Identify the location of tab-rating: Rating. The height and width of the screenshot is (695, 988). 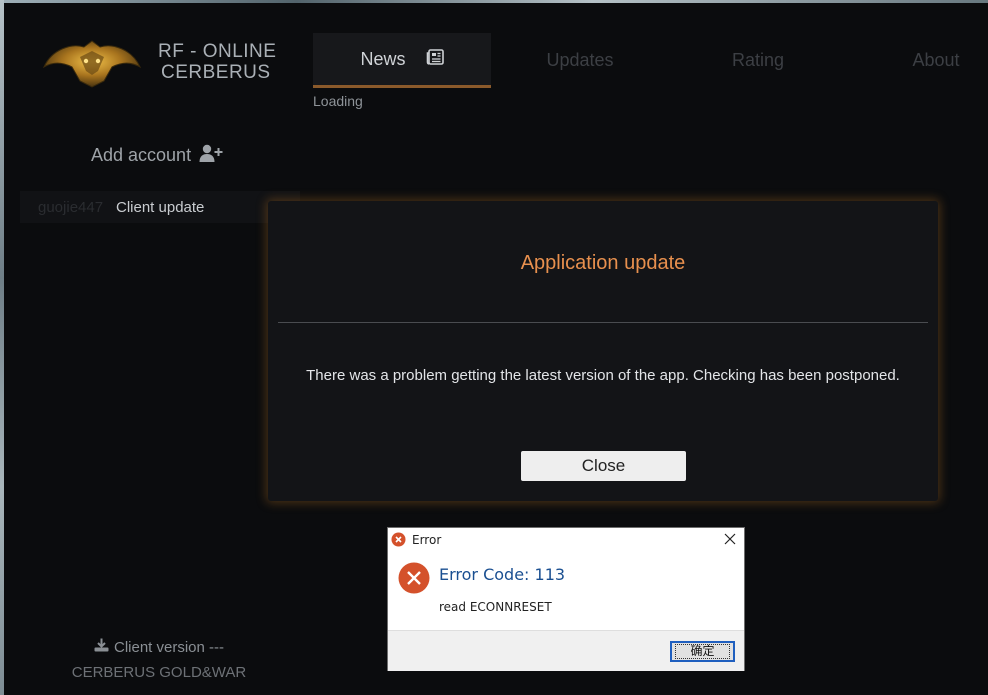
(758, 60).